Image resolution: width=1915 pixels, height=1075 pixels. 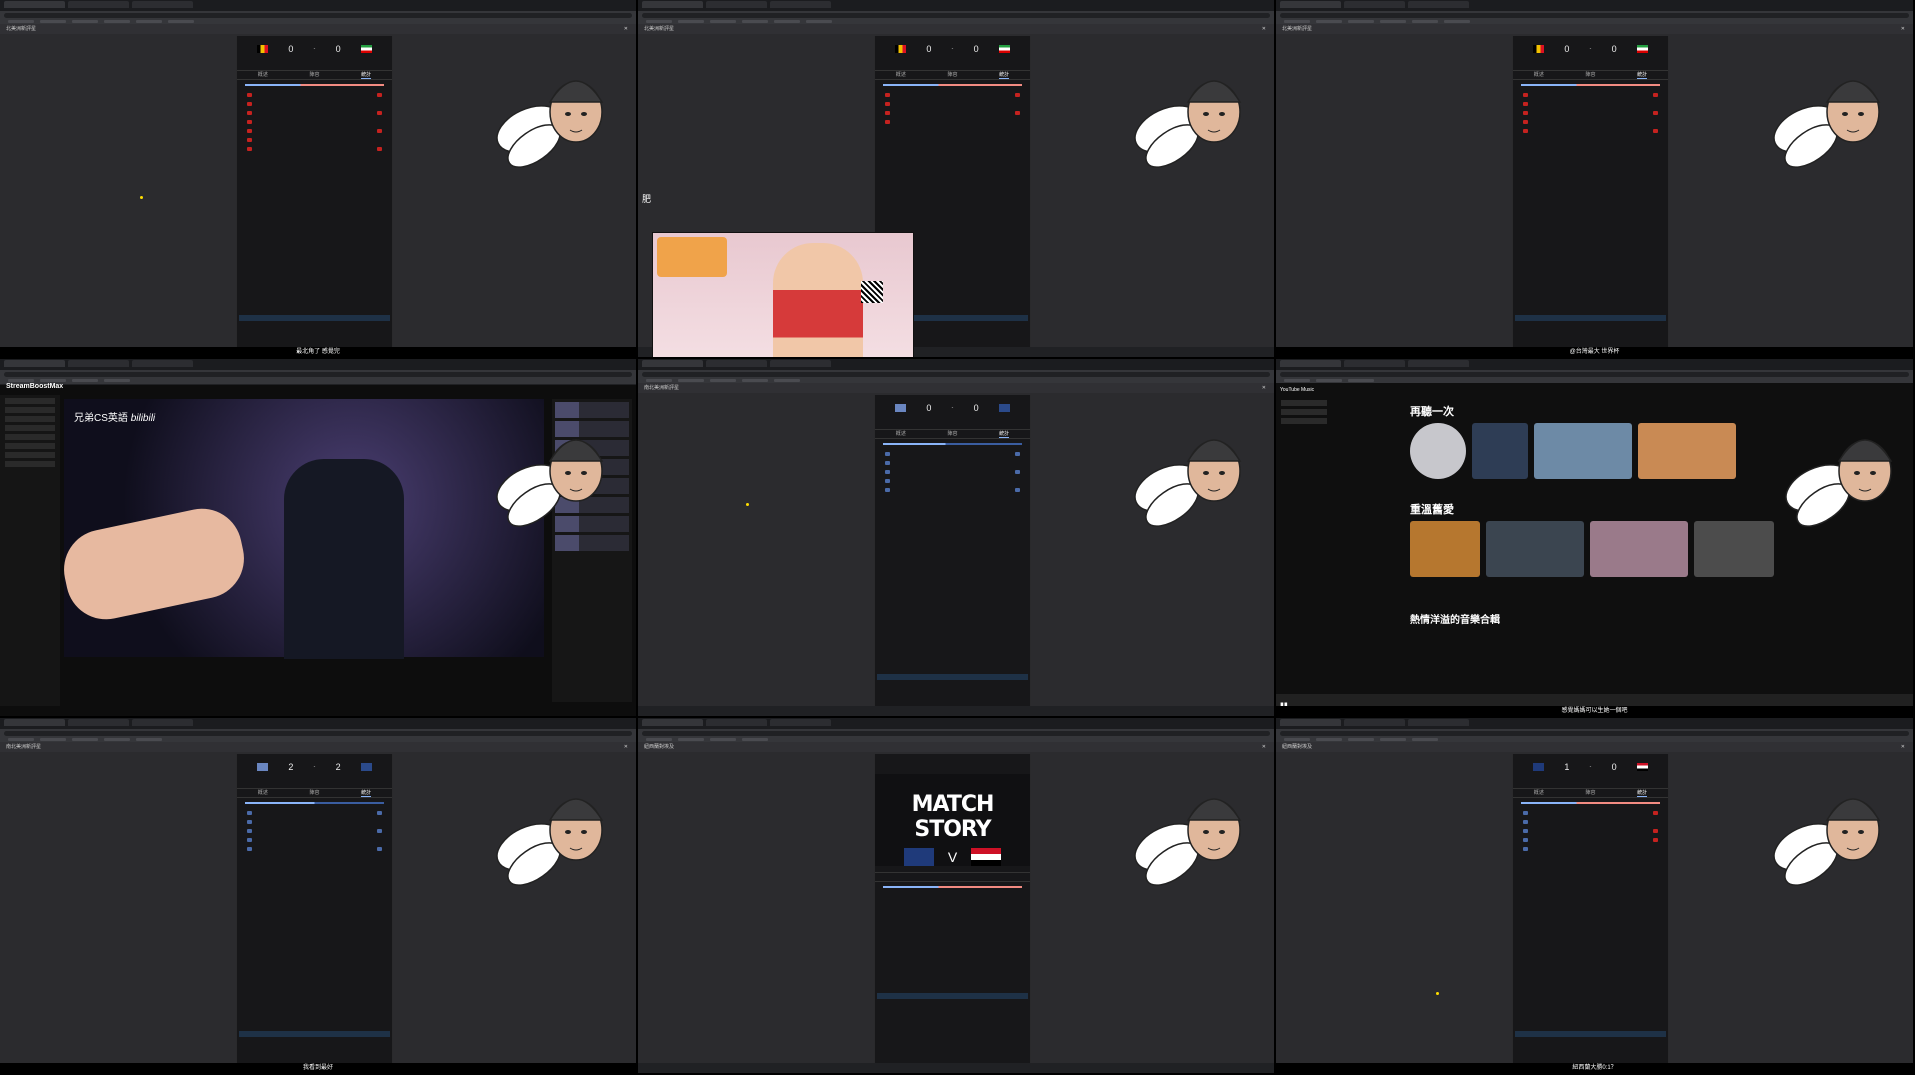 I want to click on browser-tabs, so click(x=318, y=364).